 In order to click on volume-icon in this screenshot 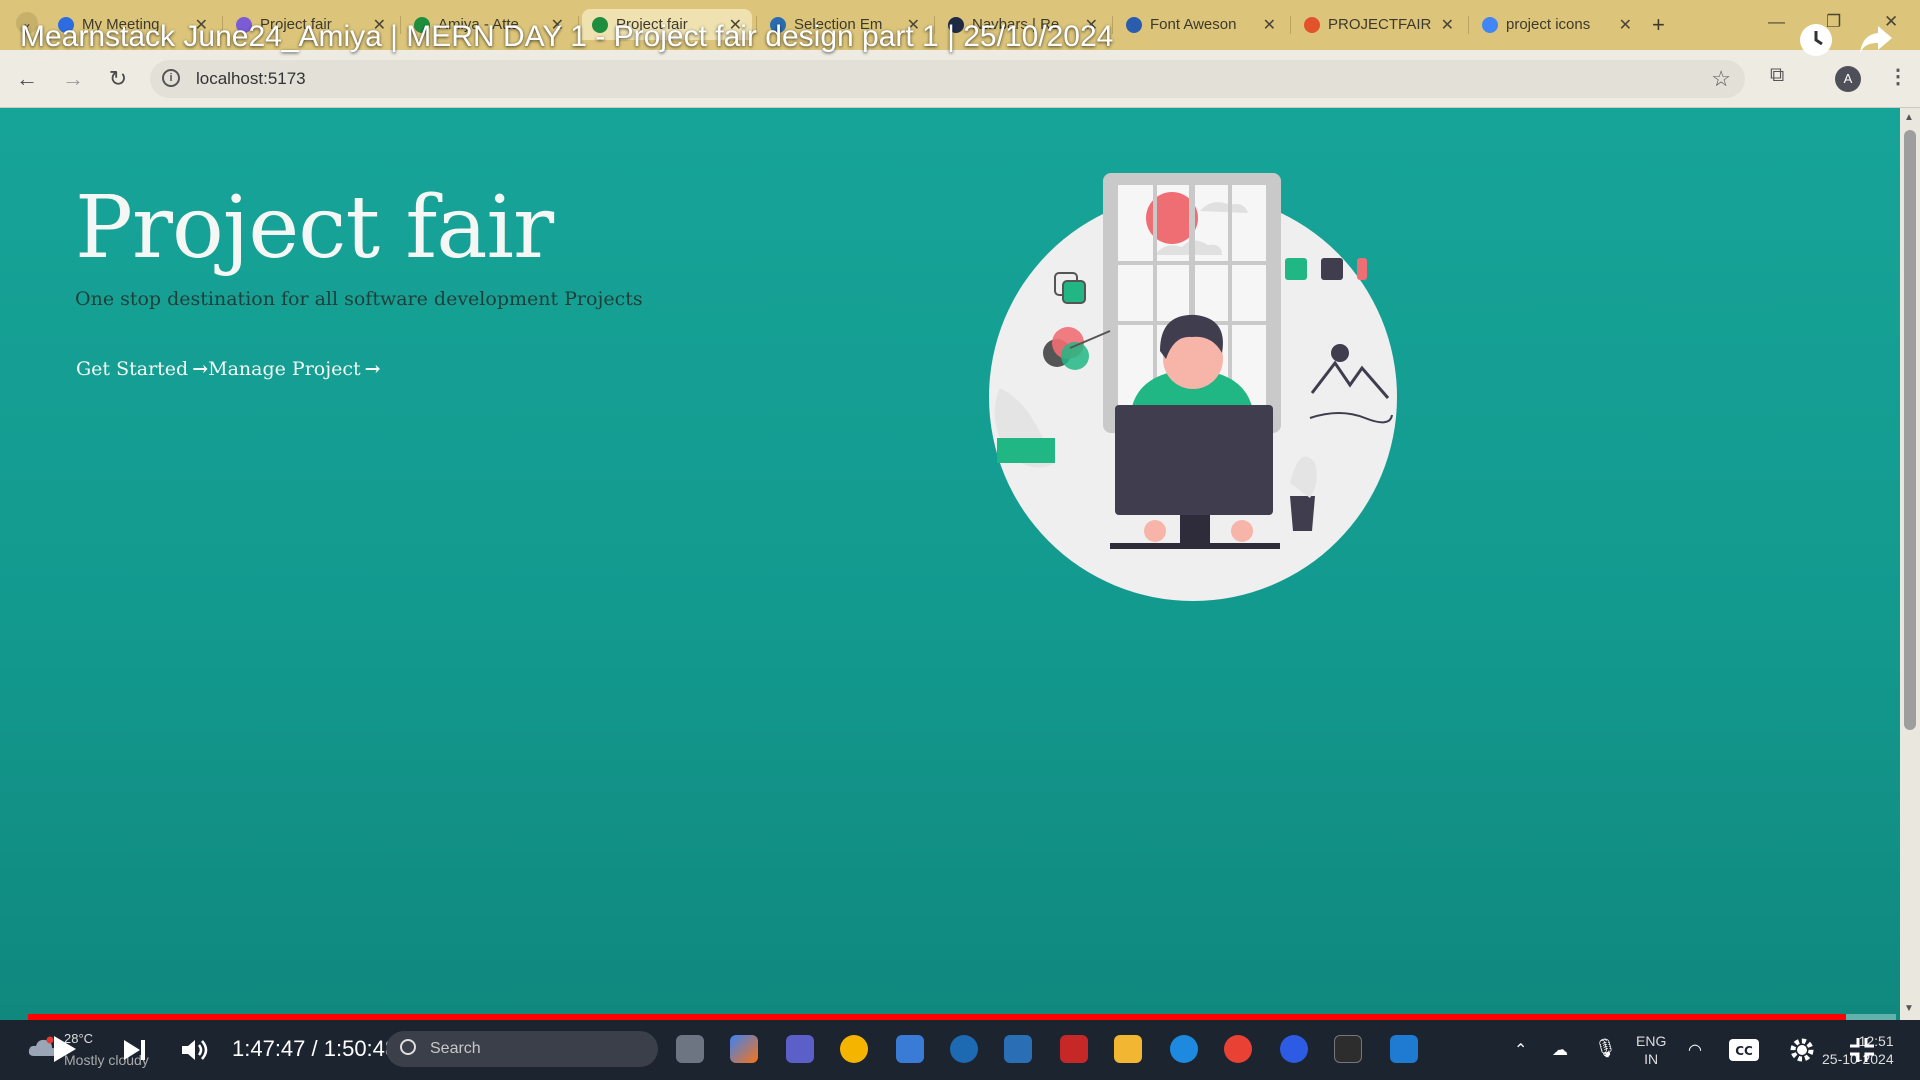, I will do `click(195, 1052)`.